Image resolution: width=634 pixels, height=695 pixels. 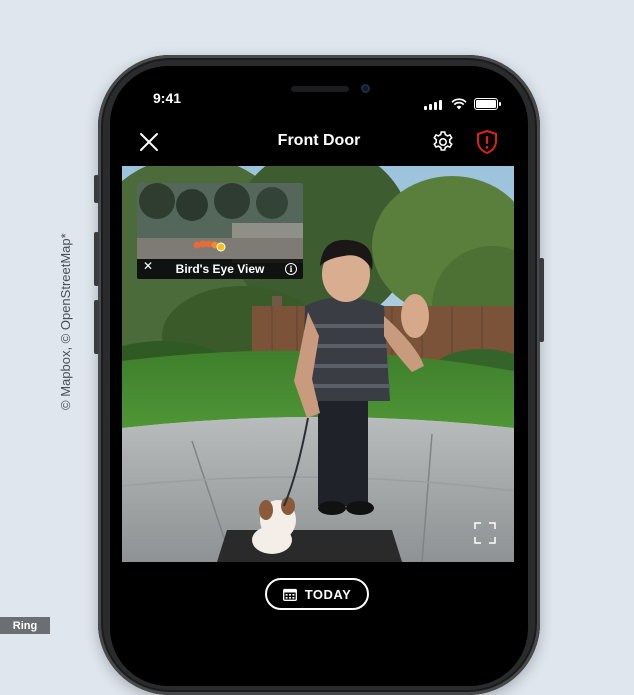 What do you see at coordinates (434, 101) in the screenshot?
I see `cellular-signal-icon` at bounding box center [434, 101].